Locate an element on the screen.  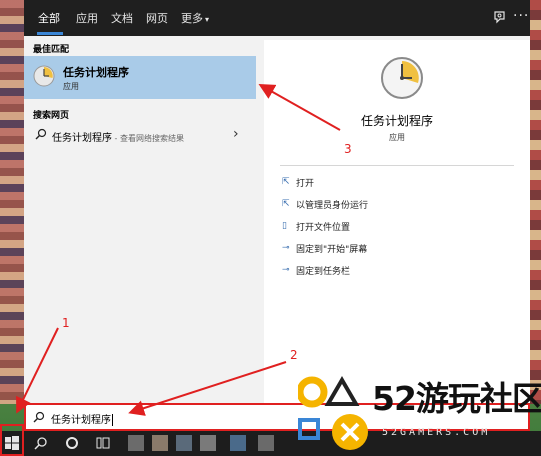
action-open-file-location-label: 打开文件位置 is located at coordinates (323, 228).